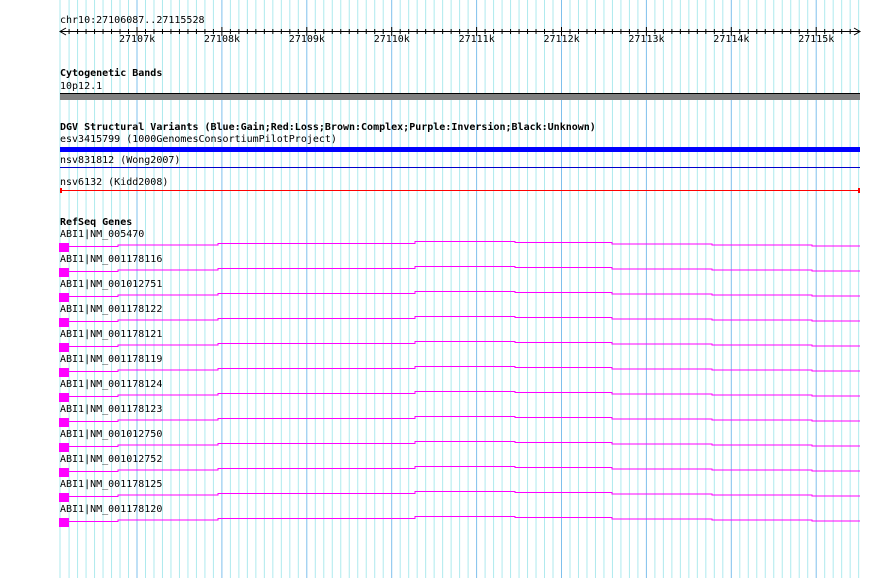 This screenshot has width=890, height=578. I want to click on gene-label: ABI1|NM_001012752, so click(111, 459).